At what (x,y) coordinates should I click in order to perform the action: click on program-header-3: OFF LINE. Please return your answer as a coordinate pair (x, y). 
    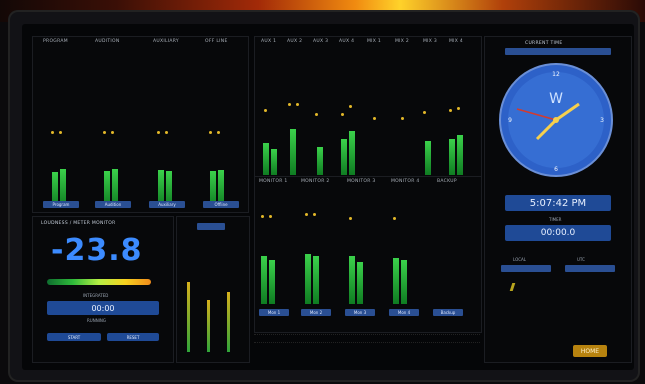
    Looking at the image, I should click on (216, 41).